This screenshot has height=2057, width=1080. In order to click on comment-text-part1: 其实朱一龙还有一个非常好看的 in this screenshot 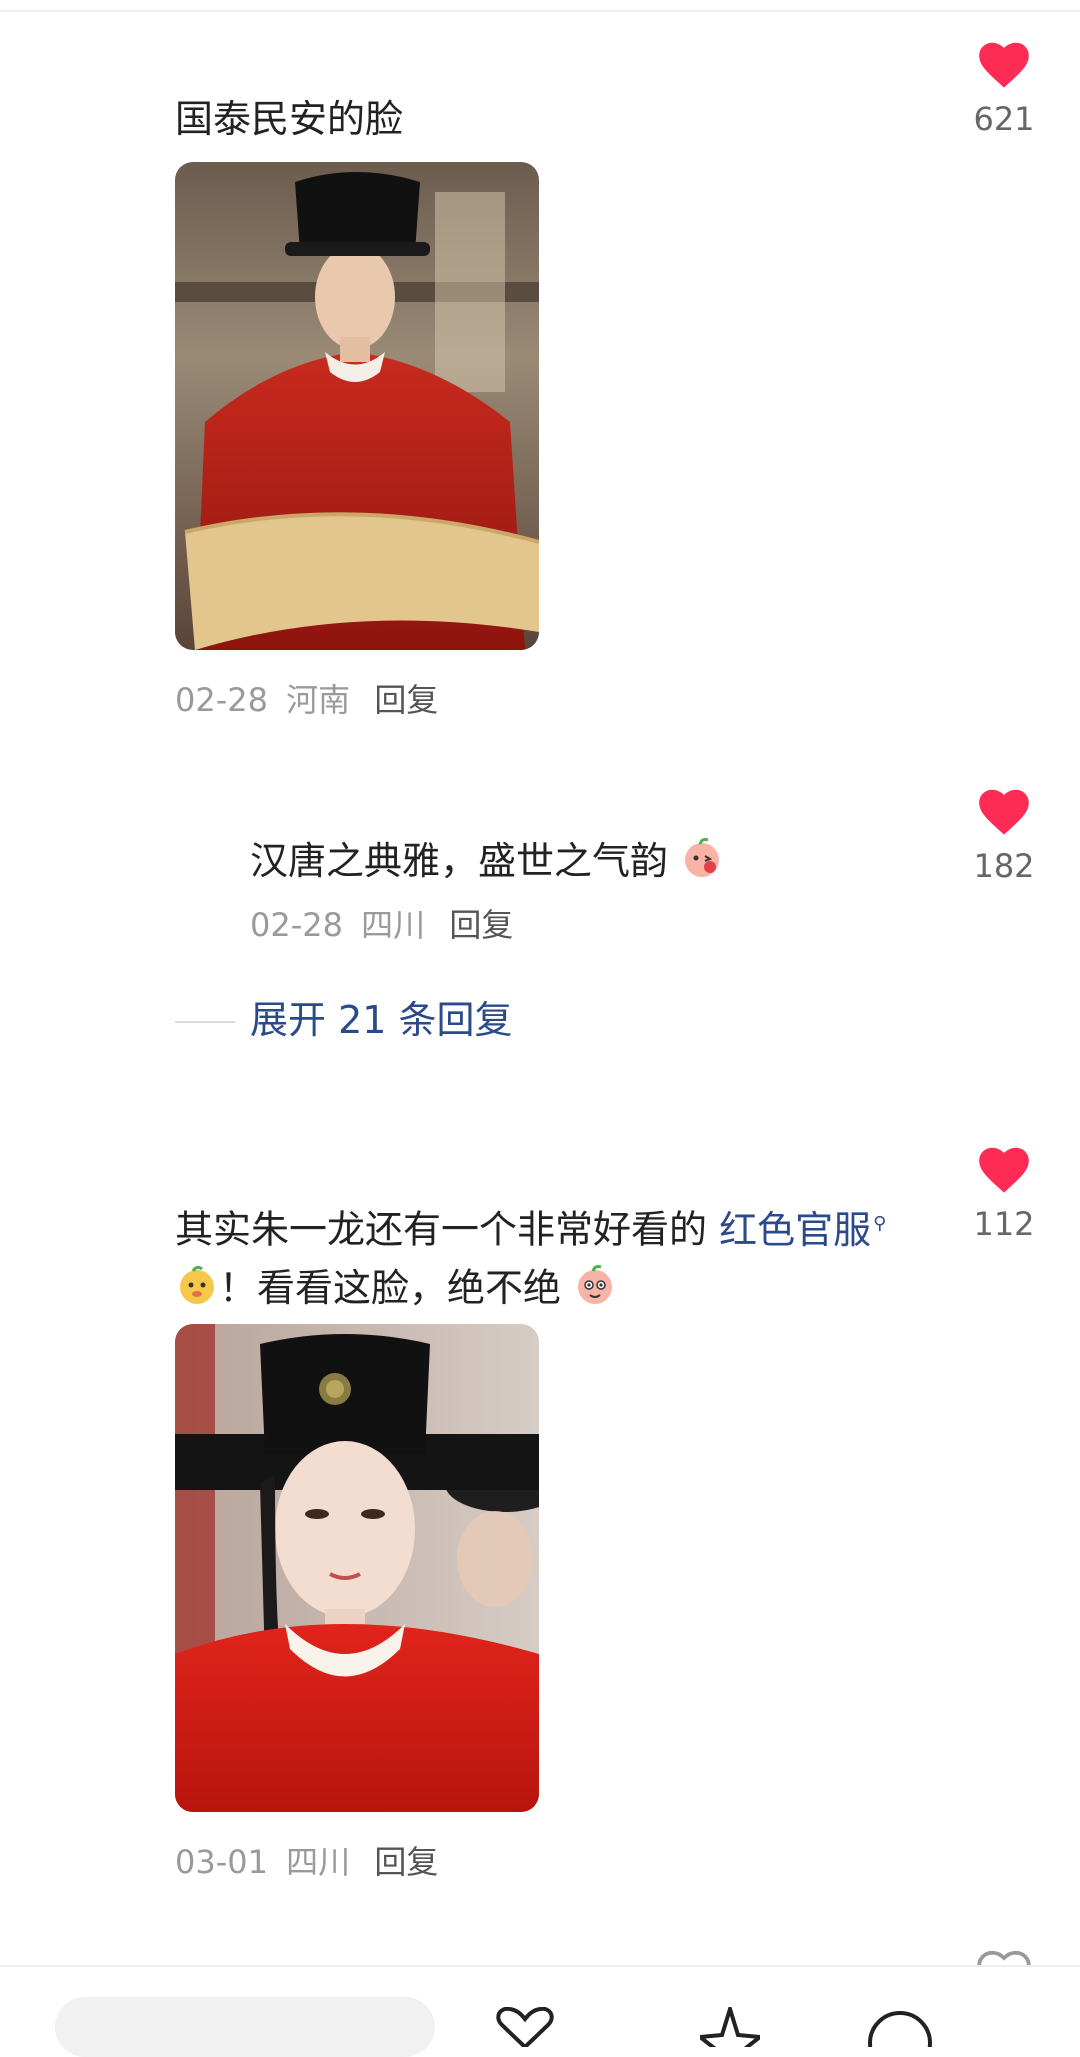, I will do `click(441, 1229)`.